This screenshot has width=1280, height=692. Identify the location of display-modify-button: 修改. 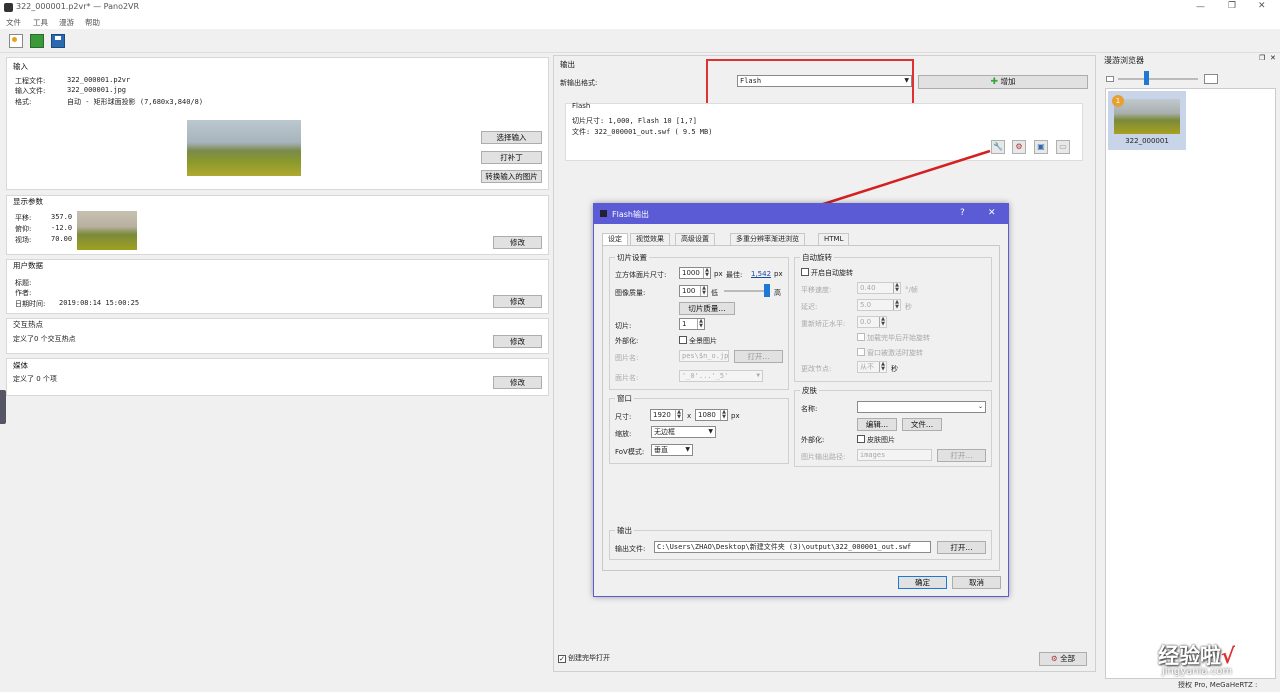
(517, 242).